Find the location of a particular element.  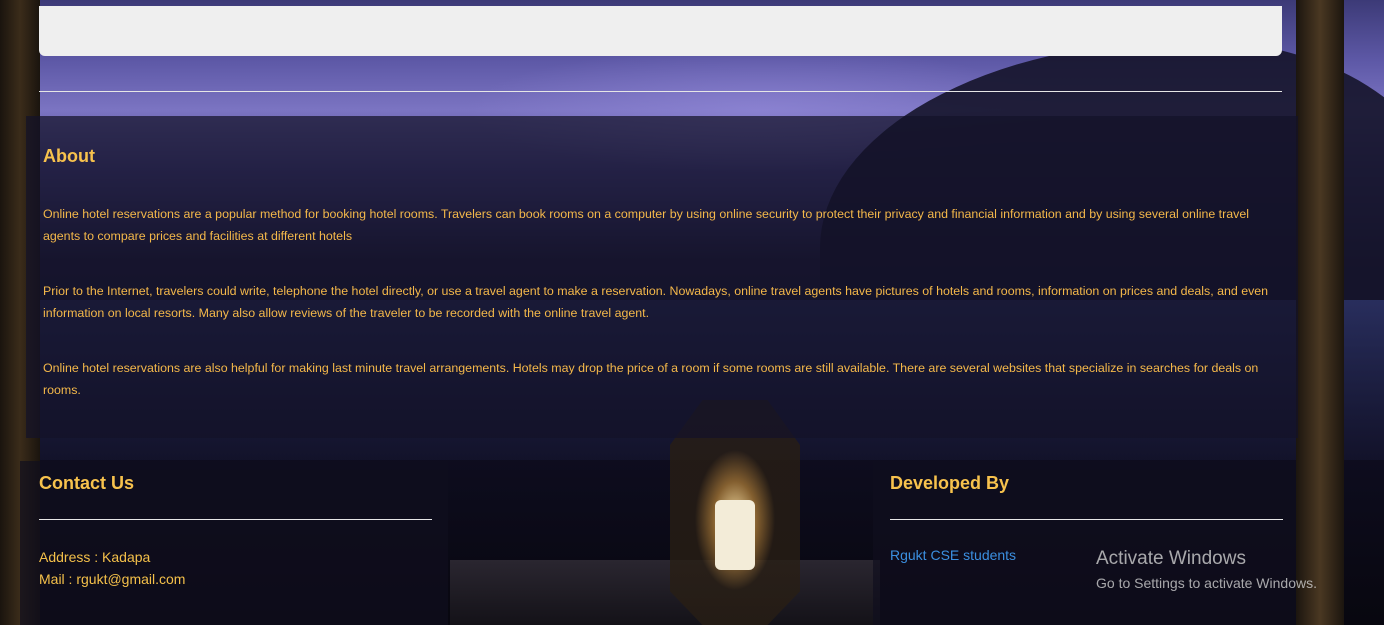

contact-heading: Contact Us is located at coordinates (87, 483).